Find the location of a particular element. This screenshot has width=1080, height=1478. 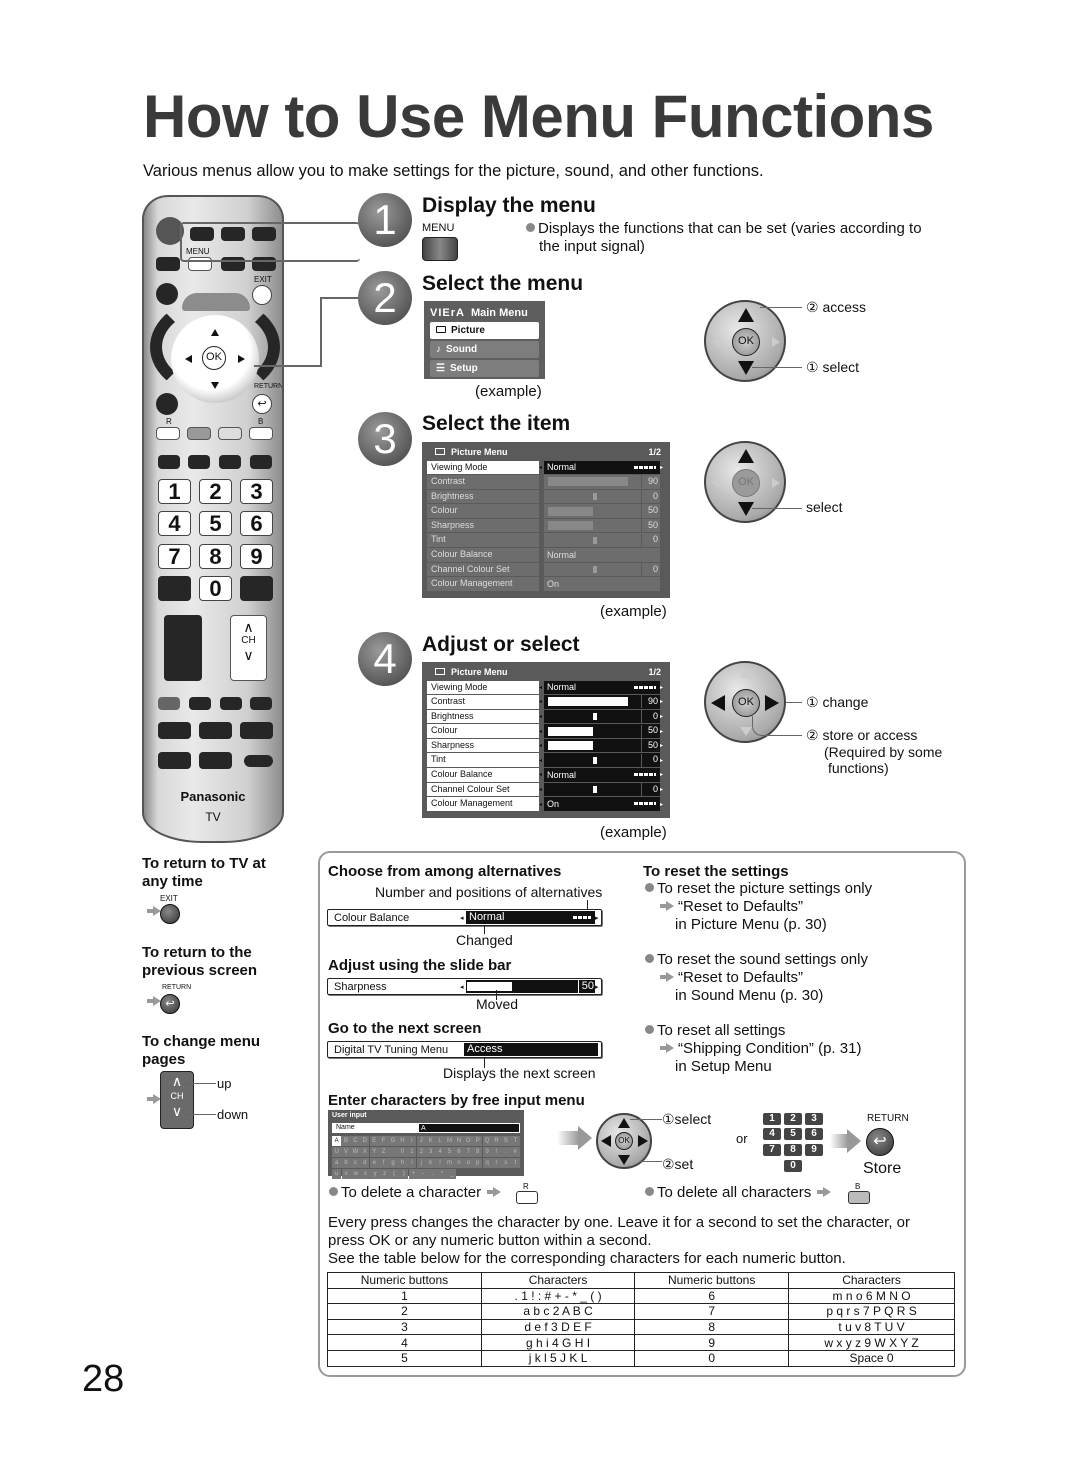

keyboard-key: _ is located at coordinates (451, 1174).